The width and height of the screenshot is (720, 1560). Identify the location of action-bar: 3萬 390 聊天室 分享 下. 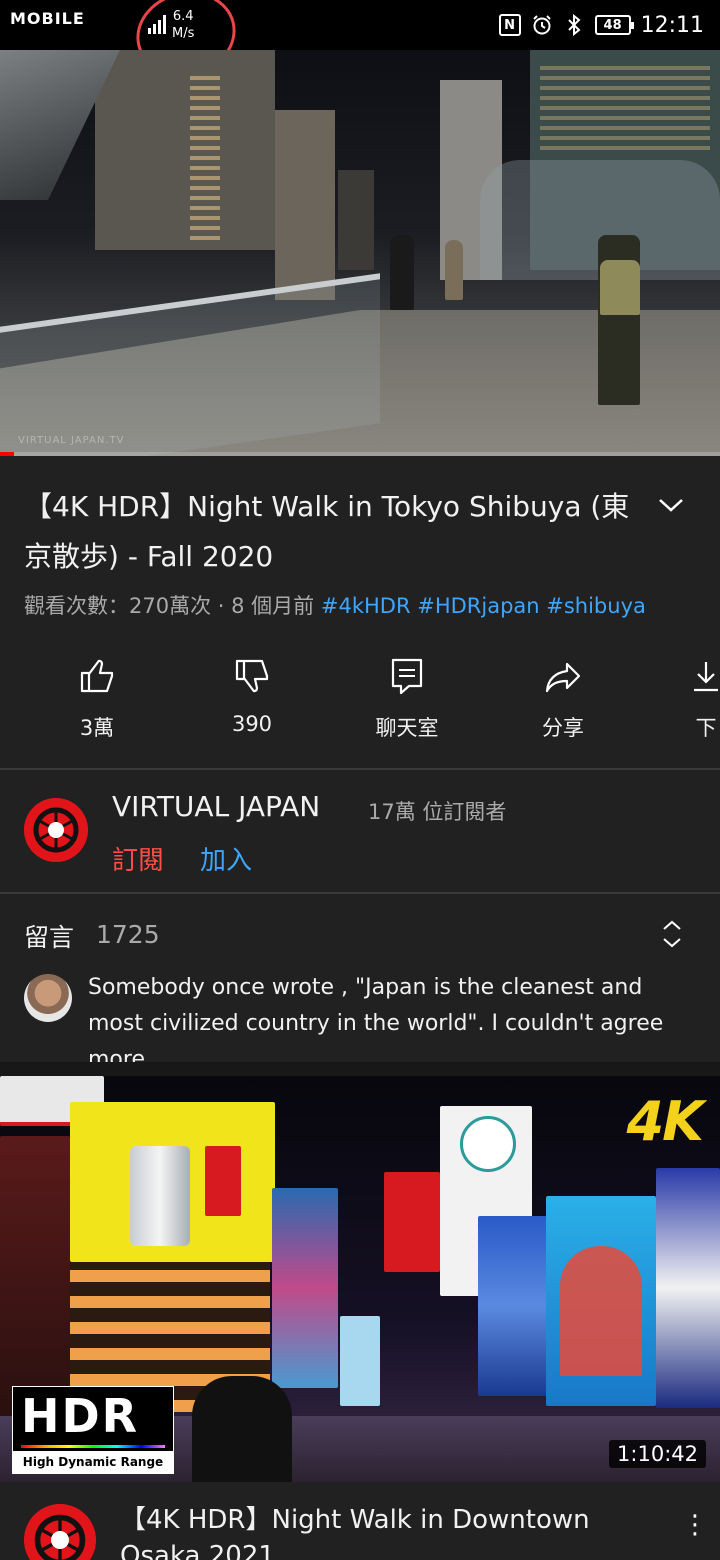
(360, 706).